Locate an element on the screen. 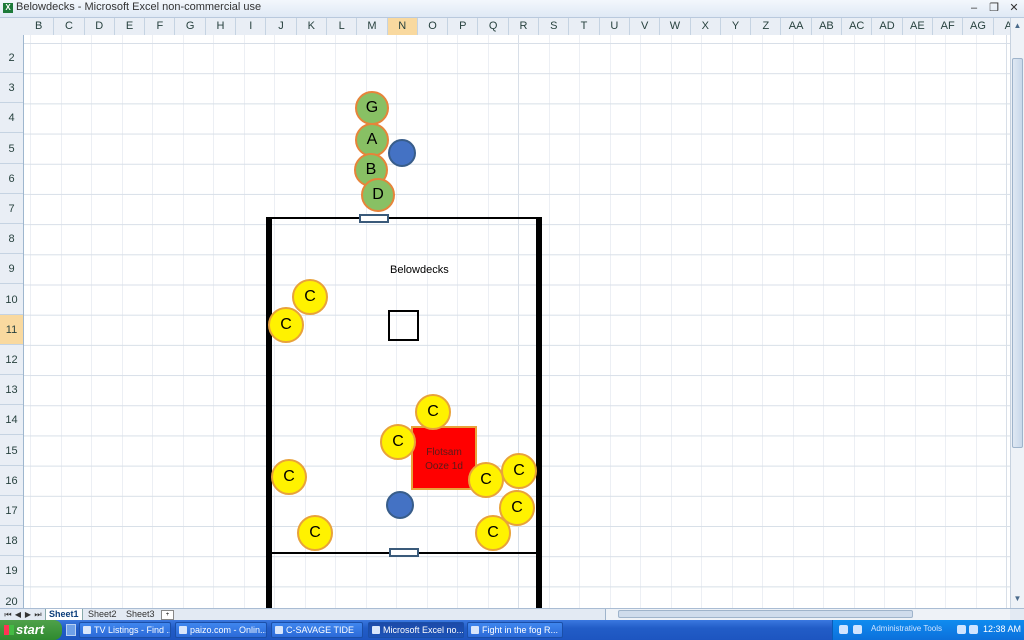 This screenshot has height=640, width=1024. row-header: 3 is located at coordinates (11, 88).